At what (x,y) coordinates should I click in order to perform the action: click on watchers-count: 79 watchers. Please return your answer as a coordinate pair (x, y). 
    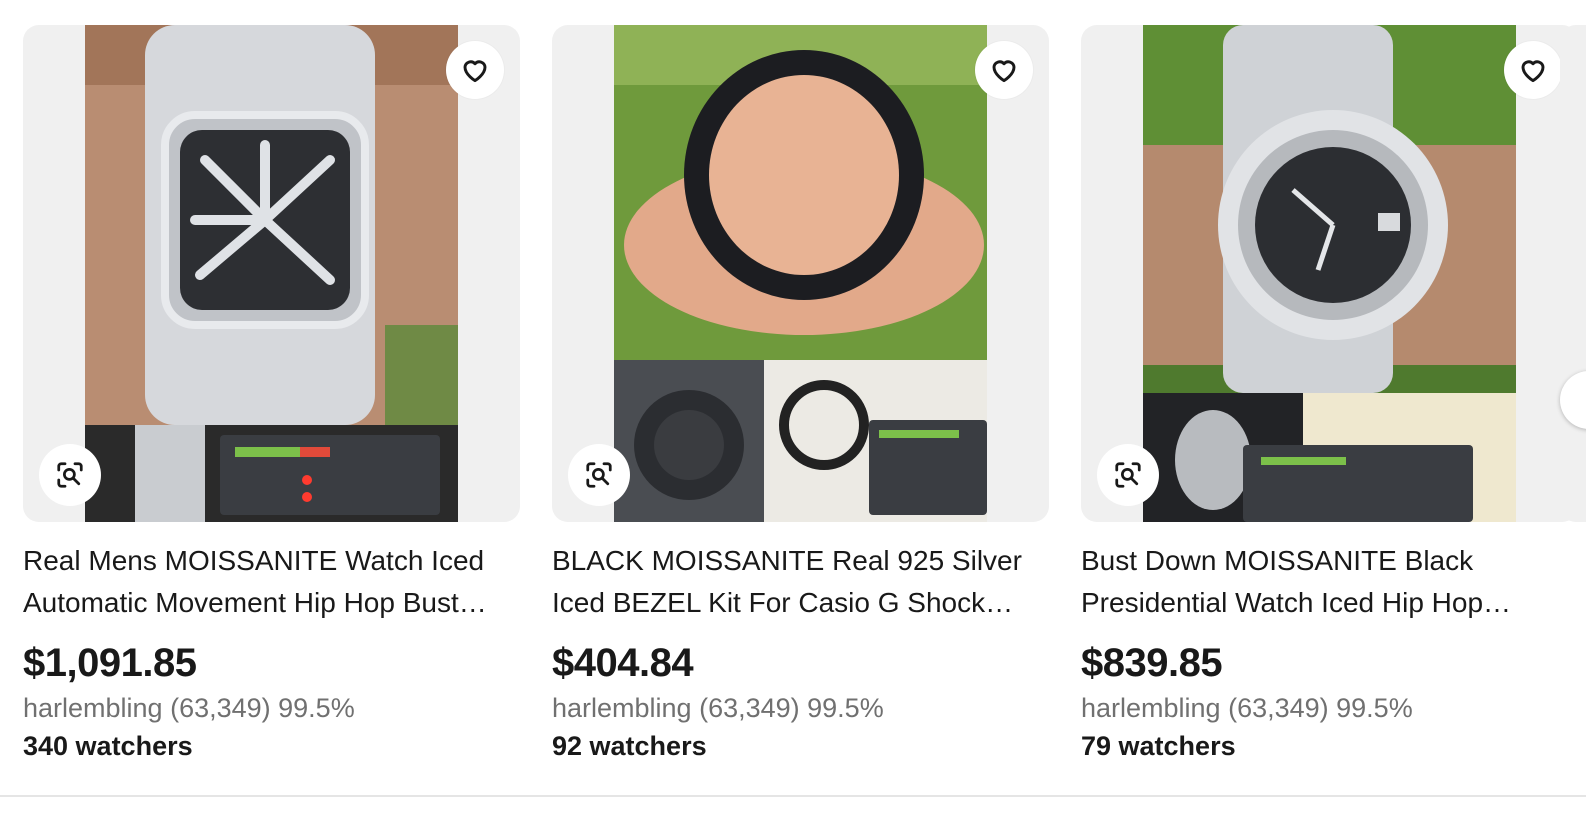
    Looking at the image, I should click on (1158, 746).